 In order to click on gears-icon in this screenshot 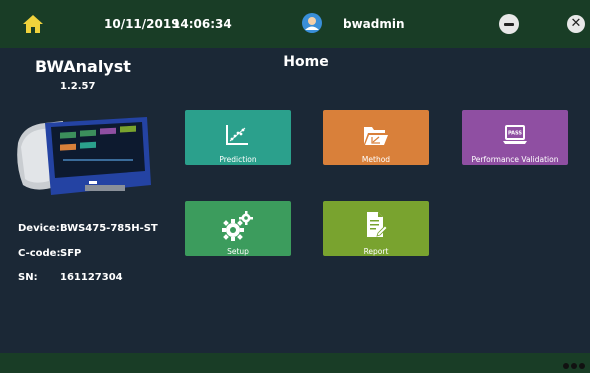, I will do `click(237, 226)`.